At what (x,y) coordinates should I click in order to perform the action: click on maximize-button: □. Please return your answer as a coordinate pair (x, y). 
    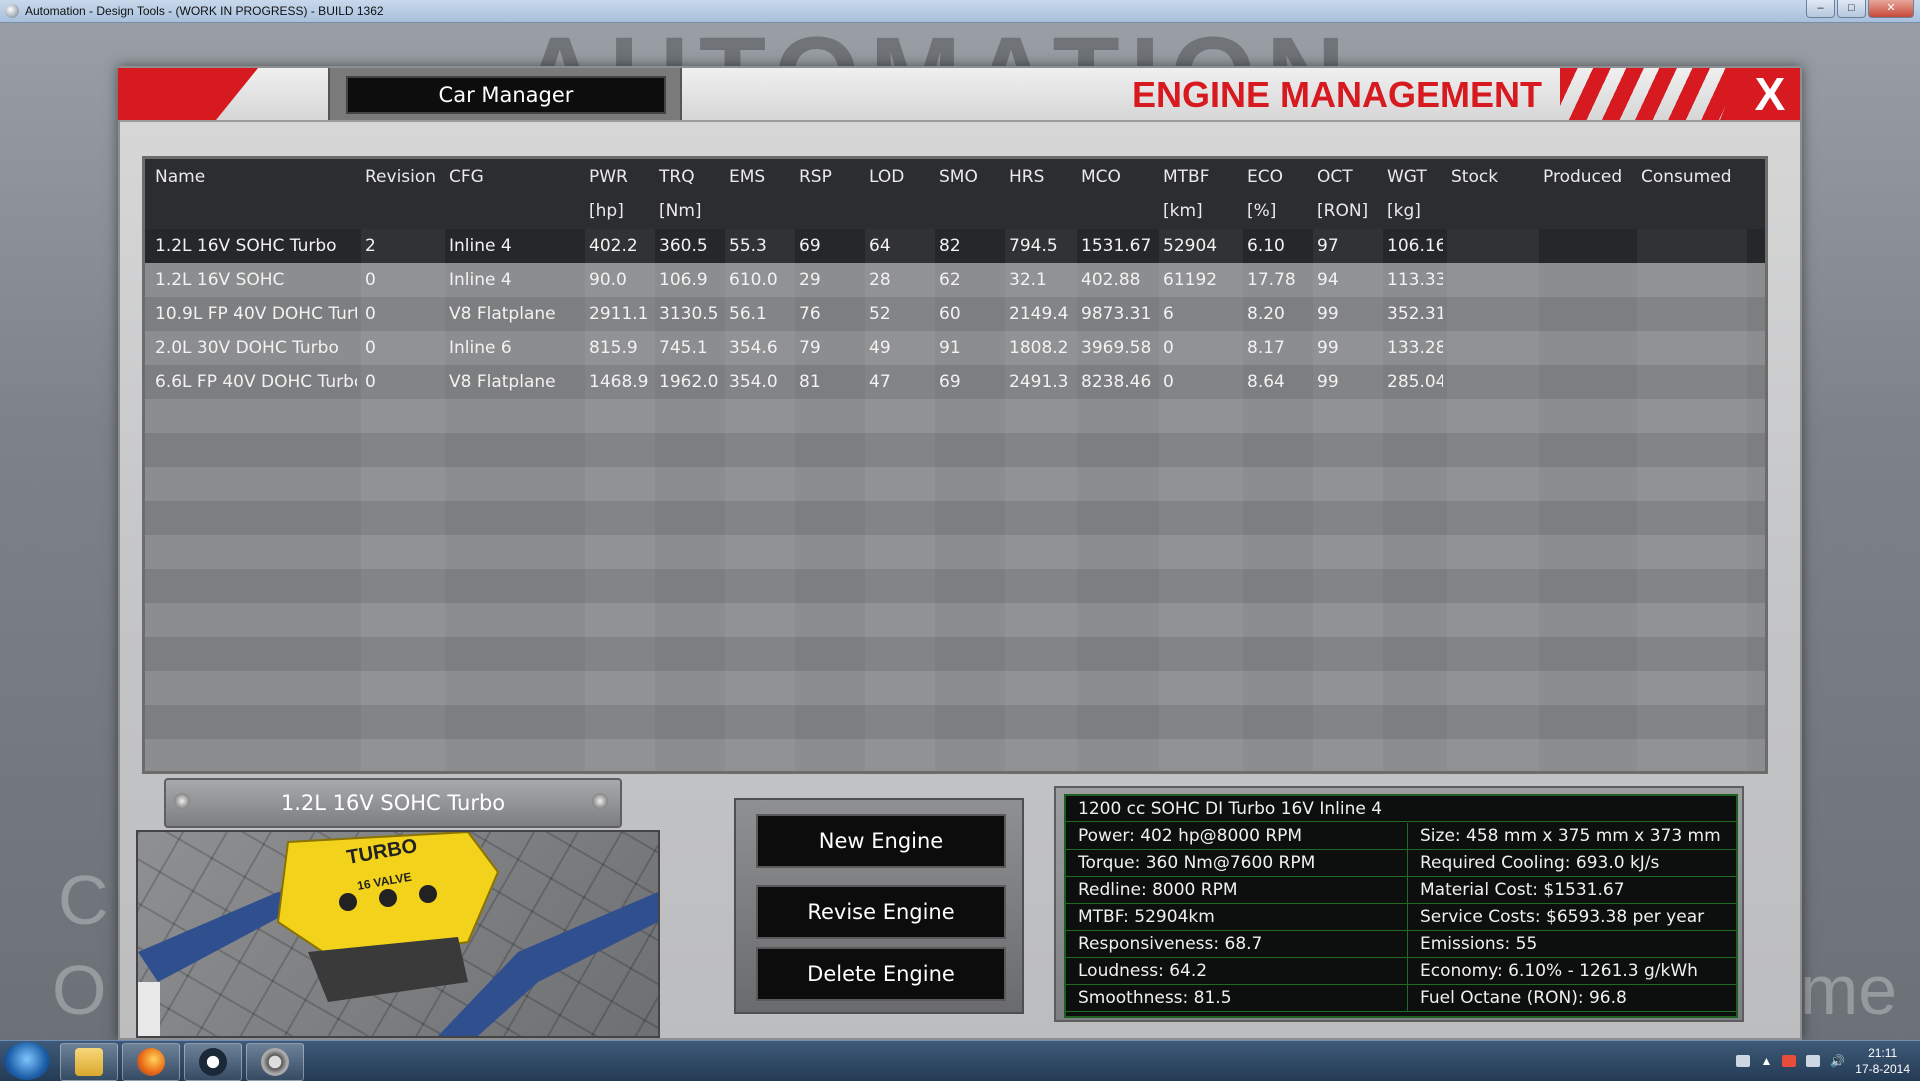
    Looking at the image, I should click on (1851, 9).